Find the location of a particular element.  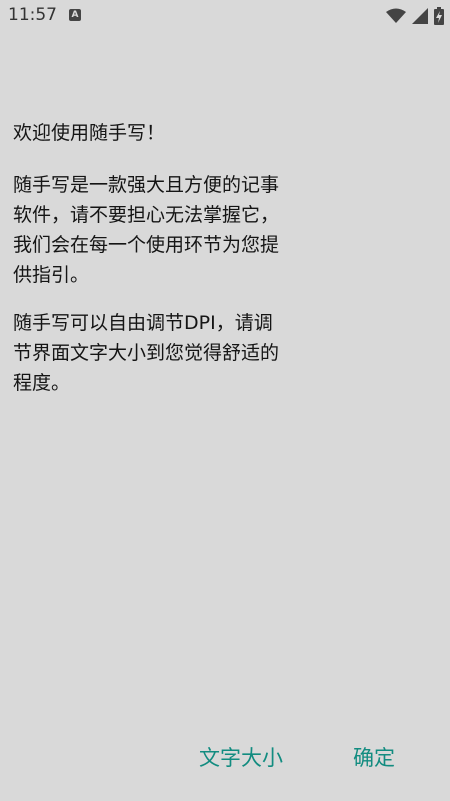

welcome-greeting: 欢迎使用随手写！ is located at coordinates (89, 133).